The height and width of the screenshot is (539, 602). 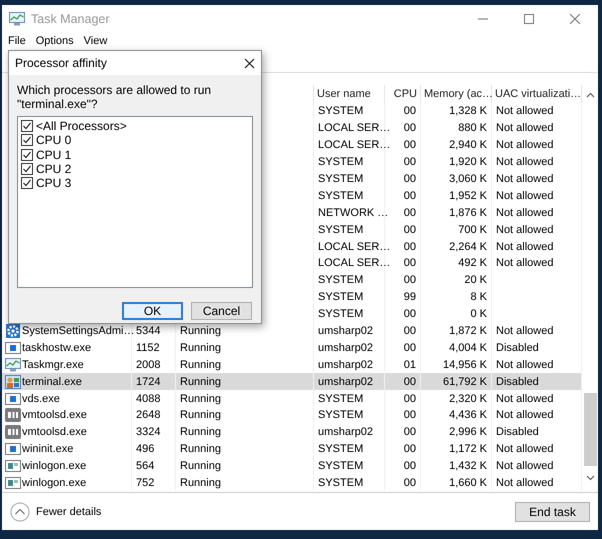 What do you see at coordinates (55, 41) in the screenshot?
I see `menu-item: Options` at bounding box center [55, 41].